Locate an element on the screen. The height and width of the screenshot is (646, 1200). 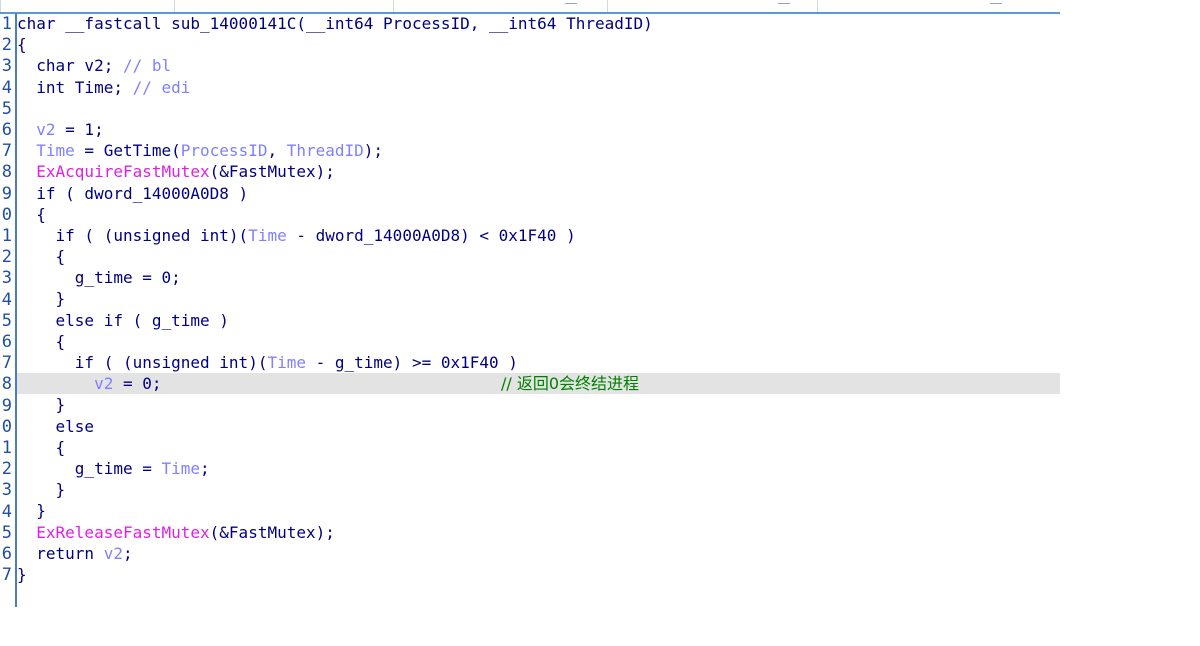
variable-token: // edi is located at coordinates (162, 87).